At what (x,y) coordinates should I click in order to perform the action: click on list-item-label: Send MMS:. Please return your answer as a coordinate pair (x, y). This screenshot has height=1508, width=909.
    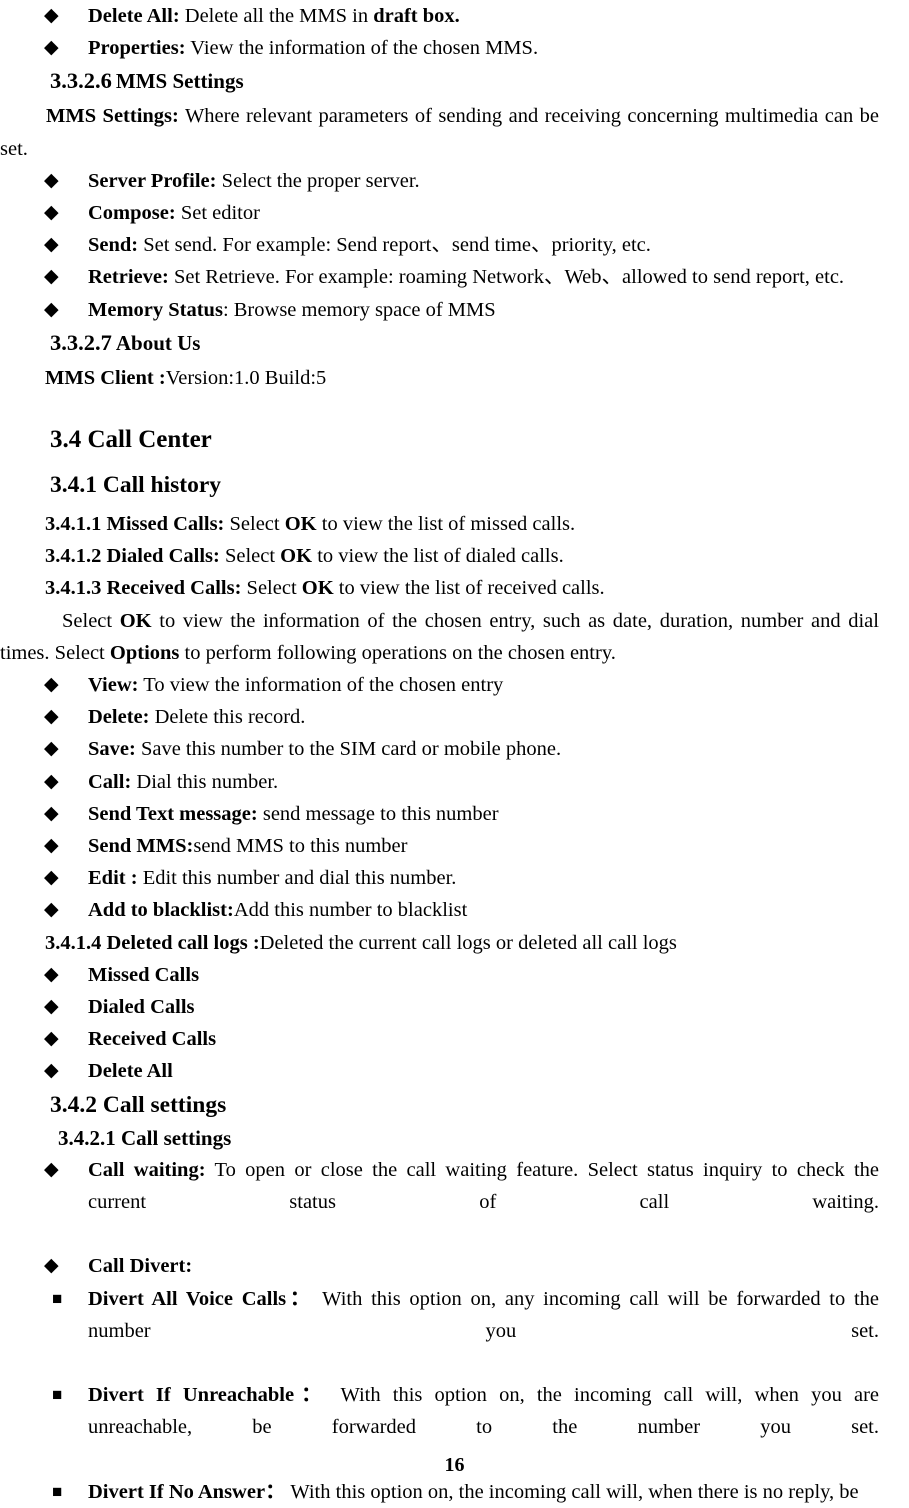
    Looking at the image, I should click on (141, 846).